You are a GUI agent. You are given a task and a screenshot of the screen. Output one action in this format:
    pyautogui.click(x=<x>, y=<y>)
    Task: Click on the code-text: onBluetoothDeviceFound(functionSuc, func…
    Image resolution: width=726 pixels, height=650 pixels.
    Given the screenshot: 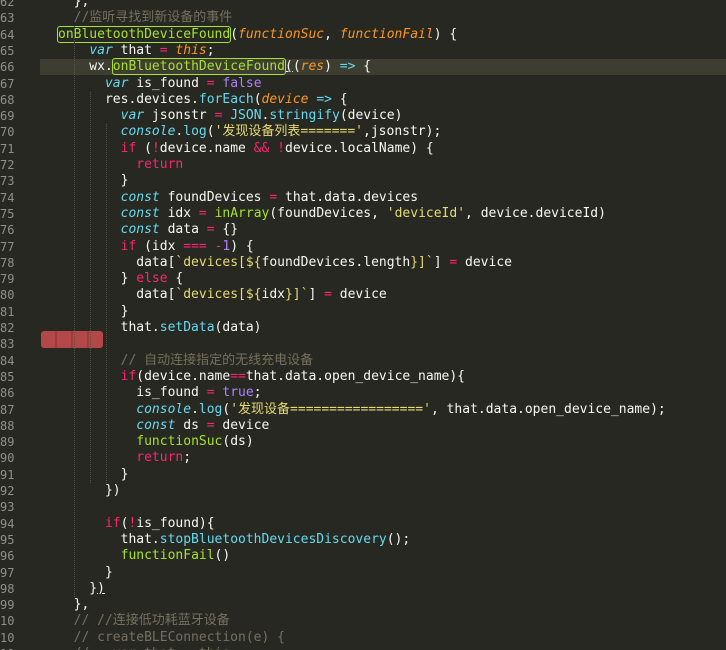 What is the action you would take?
    pyautogui.click(x=256, y=34)
    